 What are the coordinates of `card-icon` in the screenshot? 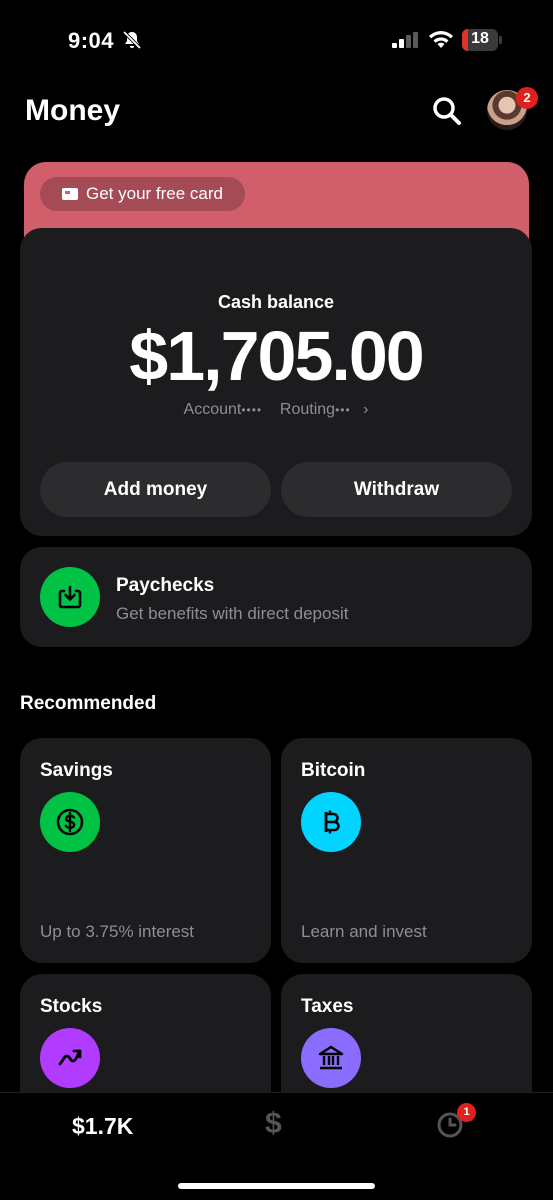 It's located at (70, 194).